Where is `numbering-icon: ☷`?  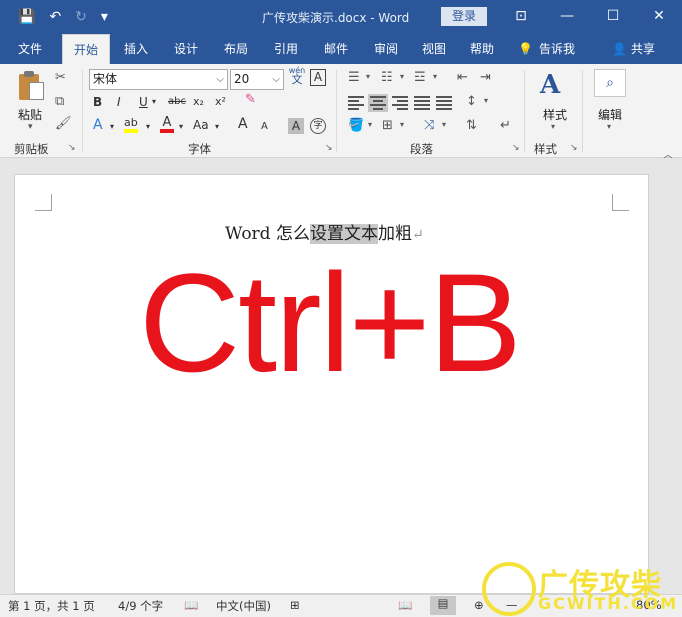
numbering-icon: ☷ is located at coordinates (387, 77).